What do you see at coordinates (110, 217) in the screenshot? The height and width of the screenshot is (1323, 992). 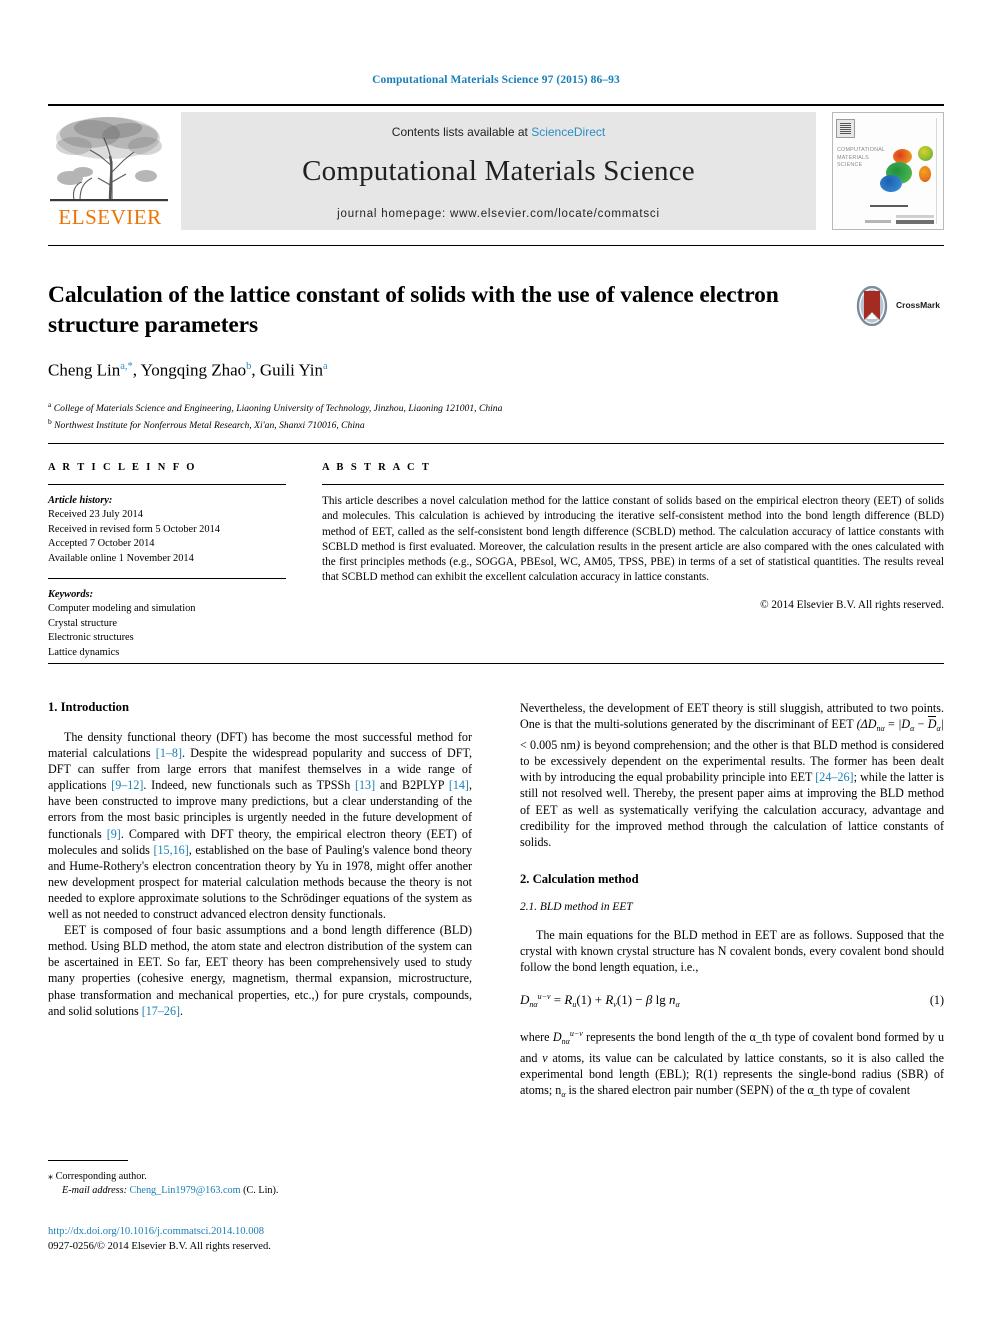 I see `elsevier-wordmark: ELSEVIER` at bounding box center [110, 217].